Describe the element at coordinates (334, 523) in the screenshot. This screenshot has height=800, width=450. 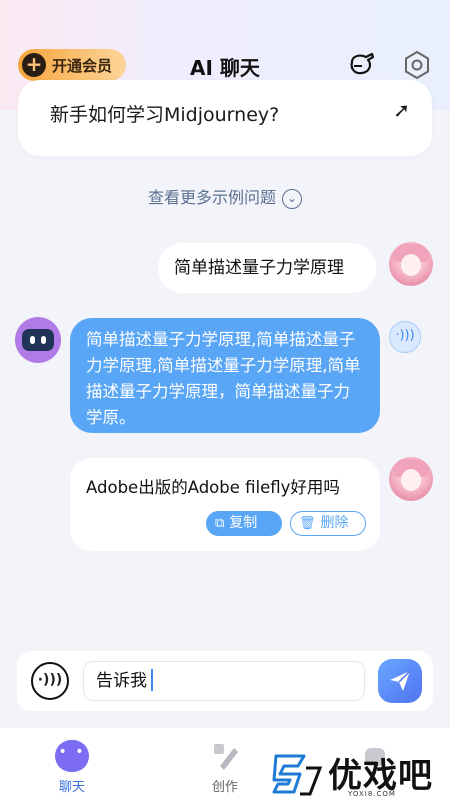
I see `delete-label: 删除` at that location.